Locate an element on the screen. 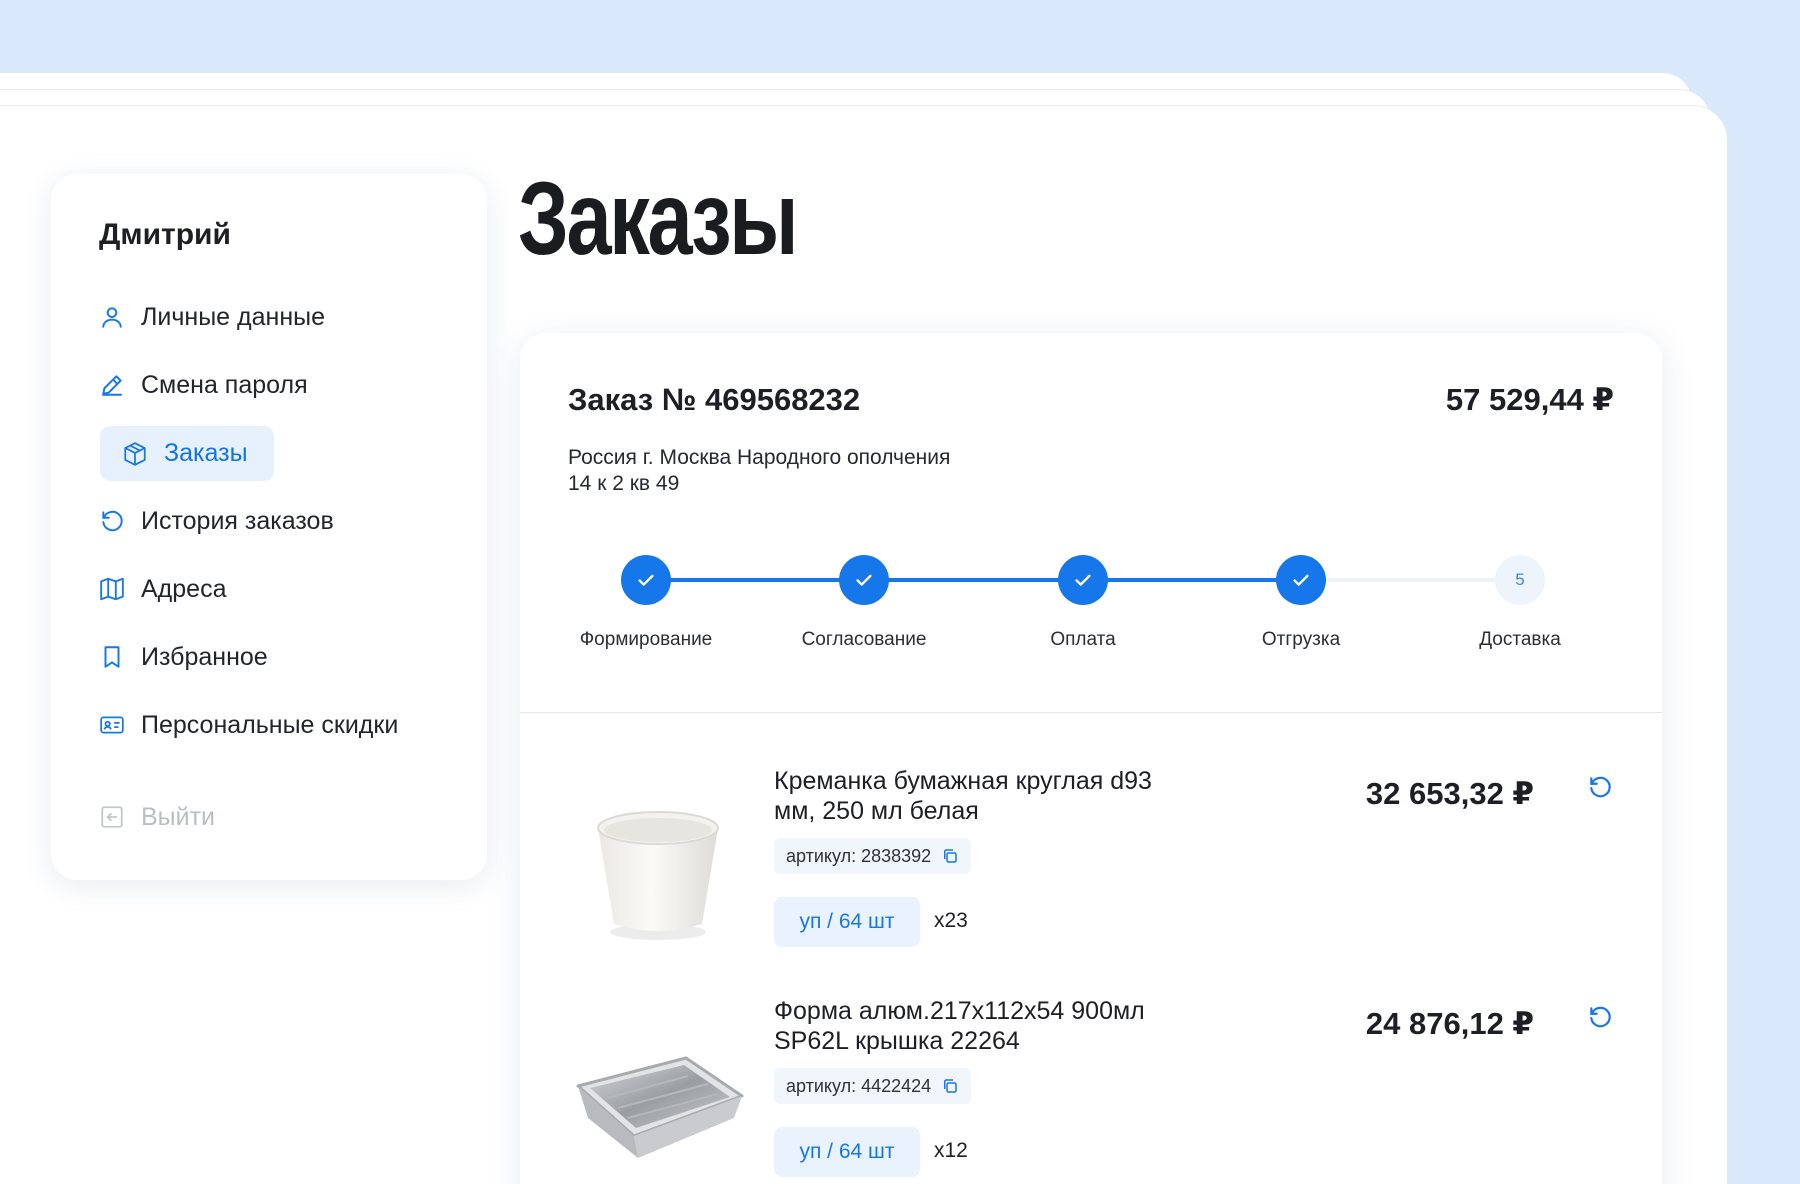 This screenshot has height=1184, width=1800. sidebar-item-label: Избранное is located at coordinates (204, 656).